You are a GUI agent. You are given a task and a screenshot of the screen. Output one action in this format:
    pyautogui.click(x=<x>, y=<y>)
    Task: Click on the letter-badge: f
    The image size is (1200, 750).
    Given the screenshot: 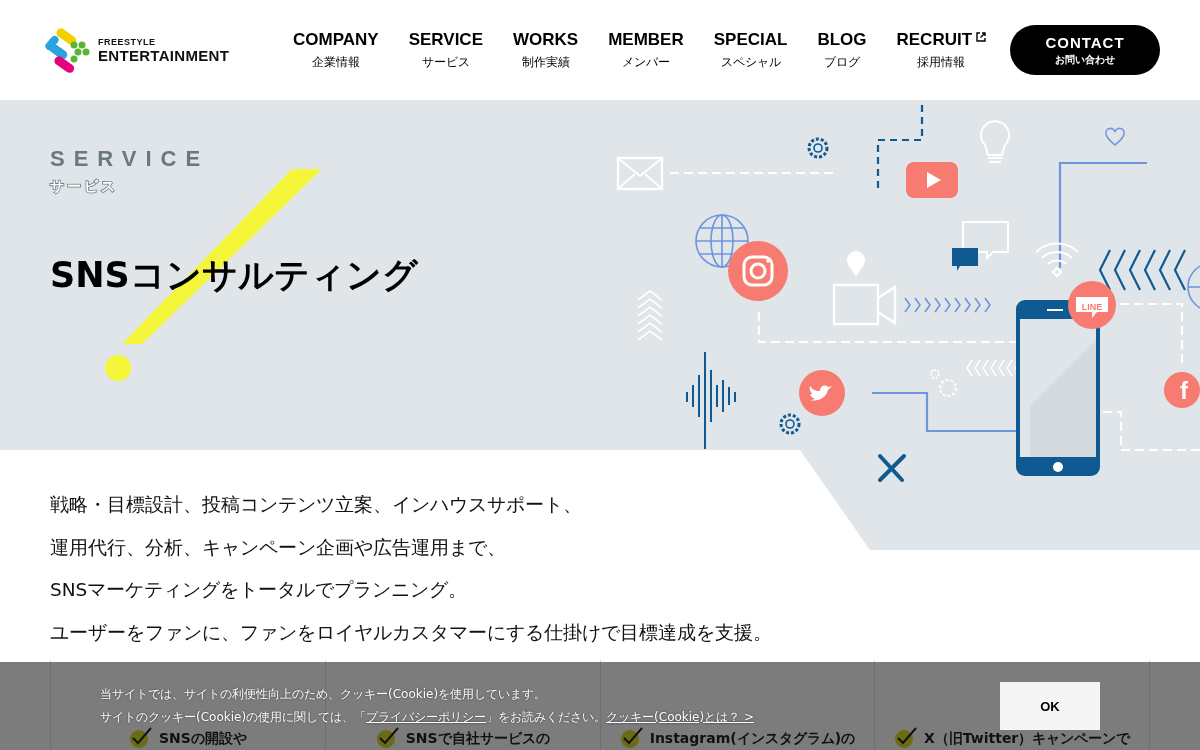 What is the action you would take?
    pyautogui.click(x=1182, y=390)
    